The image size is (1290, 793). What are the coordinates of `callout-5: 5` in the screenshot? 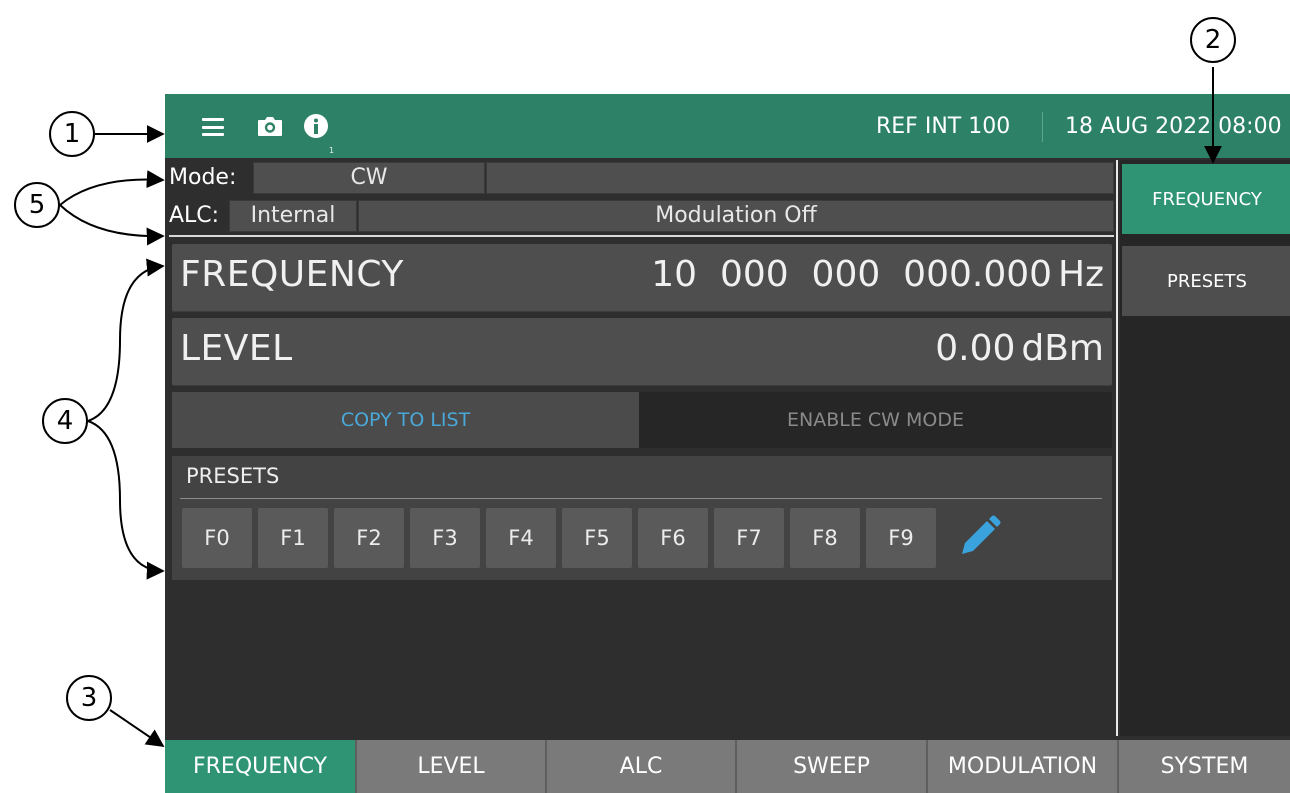 It's located at (37, 205).